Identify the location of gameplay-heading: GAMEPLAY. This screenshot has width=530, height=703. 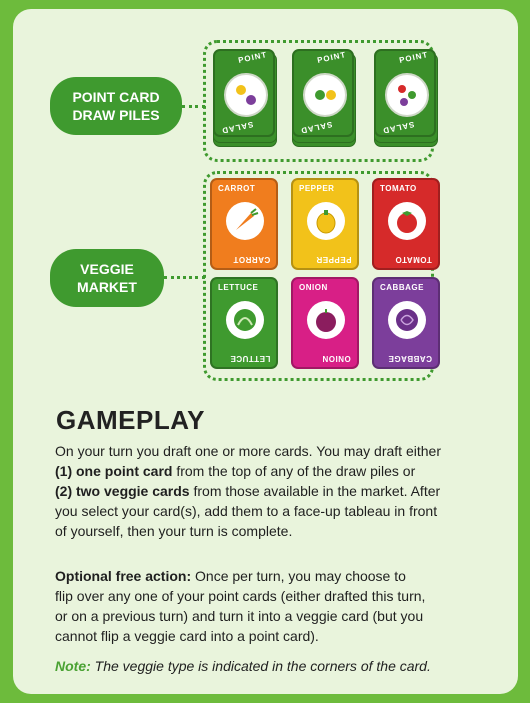
(130, 420).